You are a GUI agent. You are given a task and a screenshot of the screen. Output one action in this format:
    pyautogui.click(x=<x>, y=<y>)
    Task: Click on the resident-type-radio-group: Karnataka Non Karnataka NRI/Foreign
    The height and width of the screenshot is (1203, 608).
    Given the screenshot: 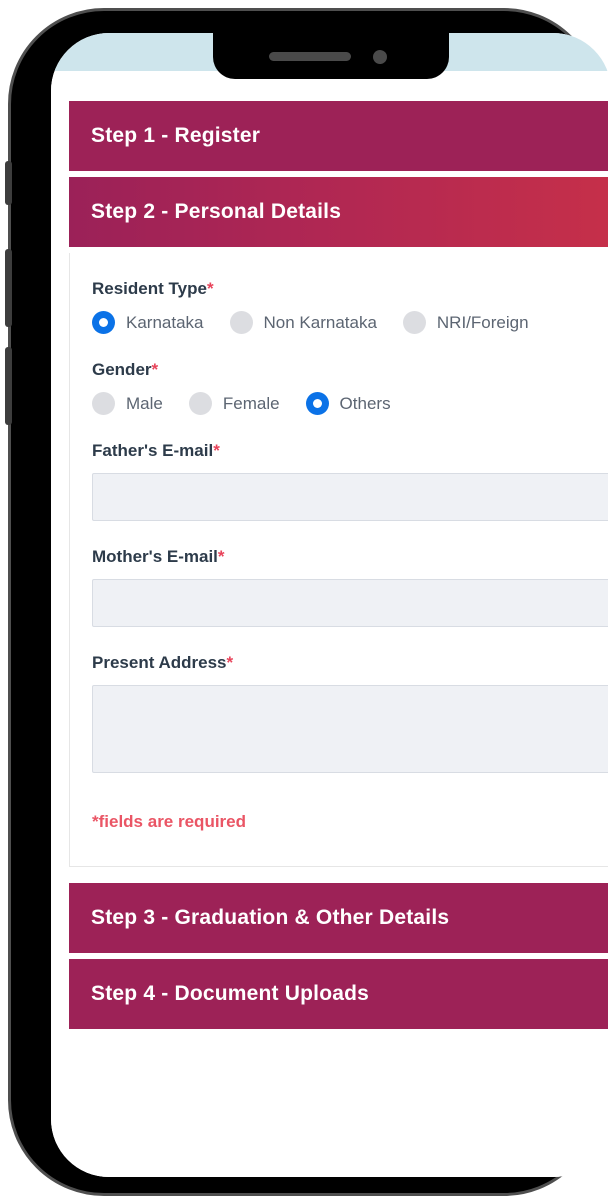 What is the action you would take?
    pyautogui.click(x=349, y=322)
    